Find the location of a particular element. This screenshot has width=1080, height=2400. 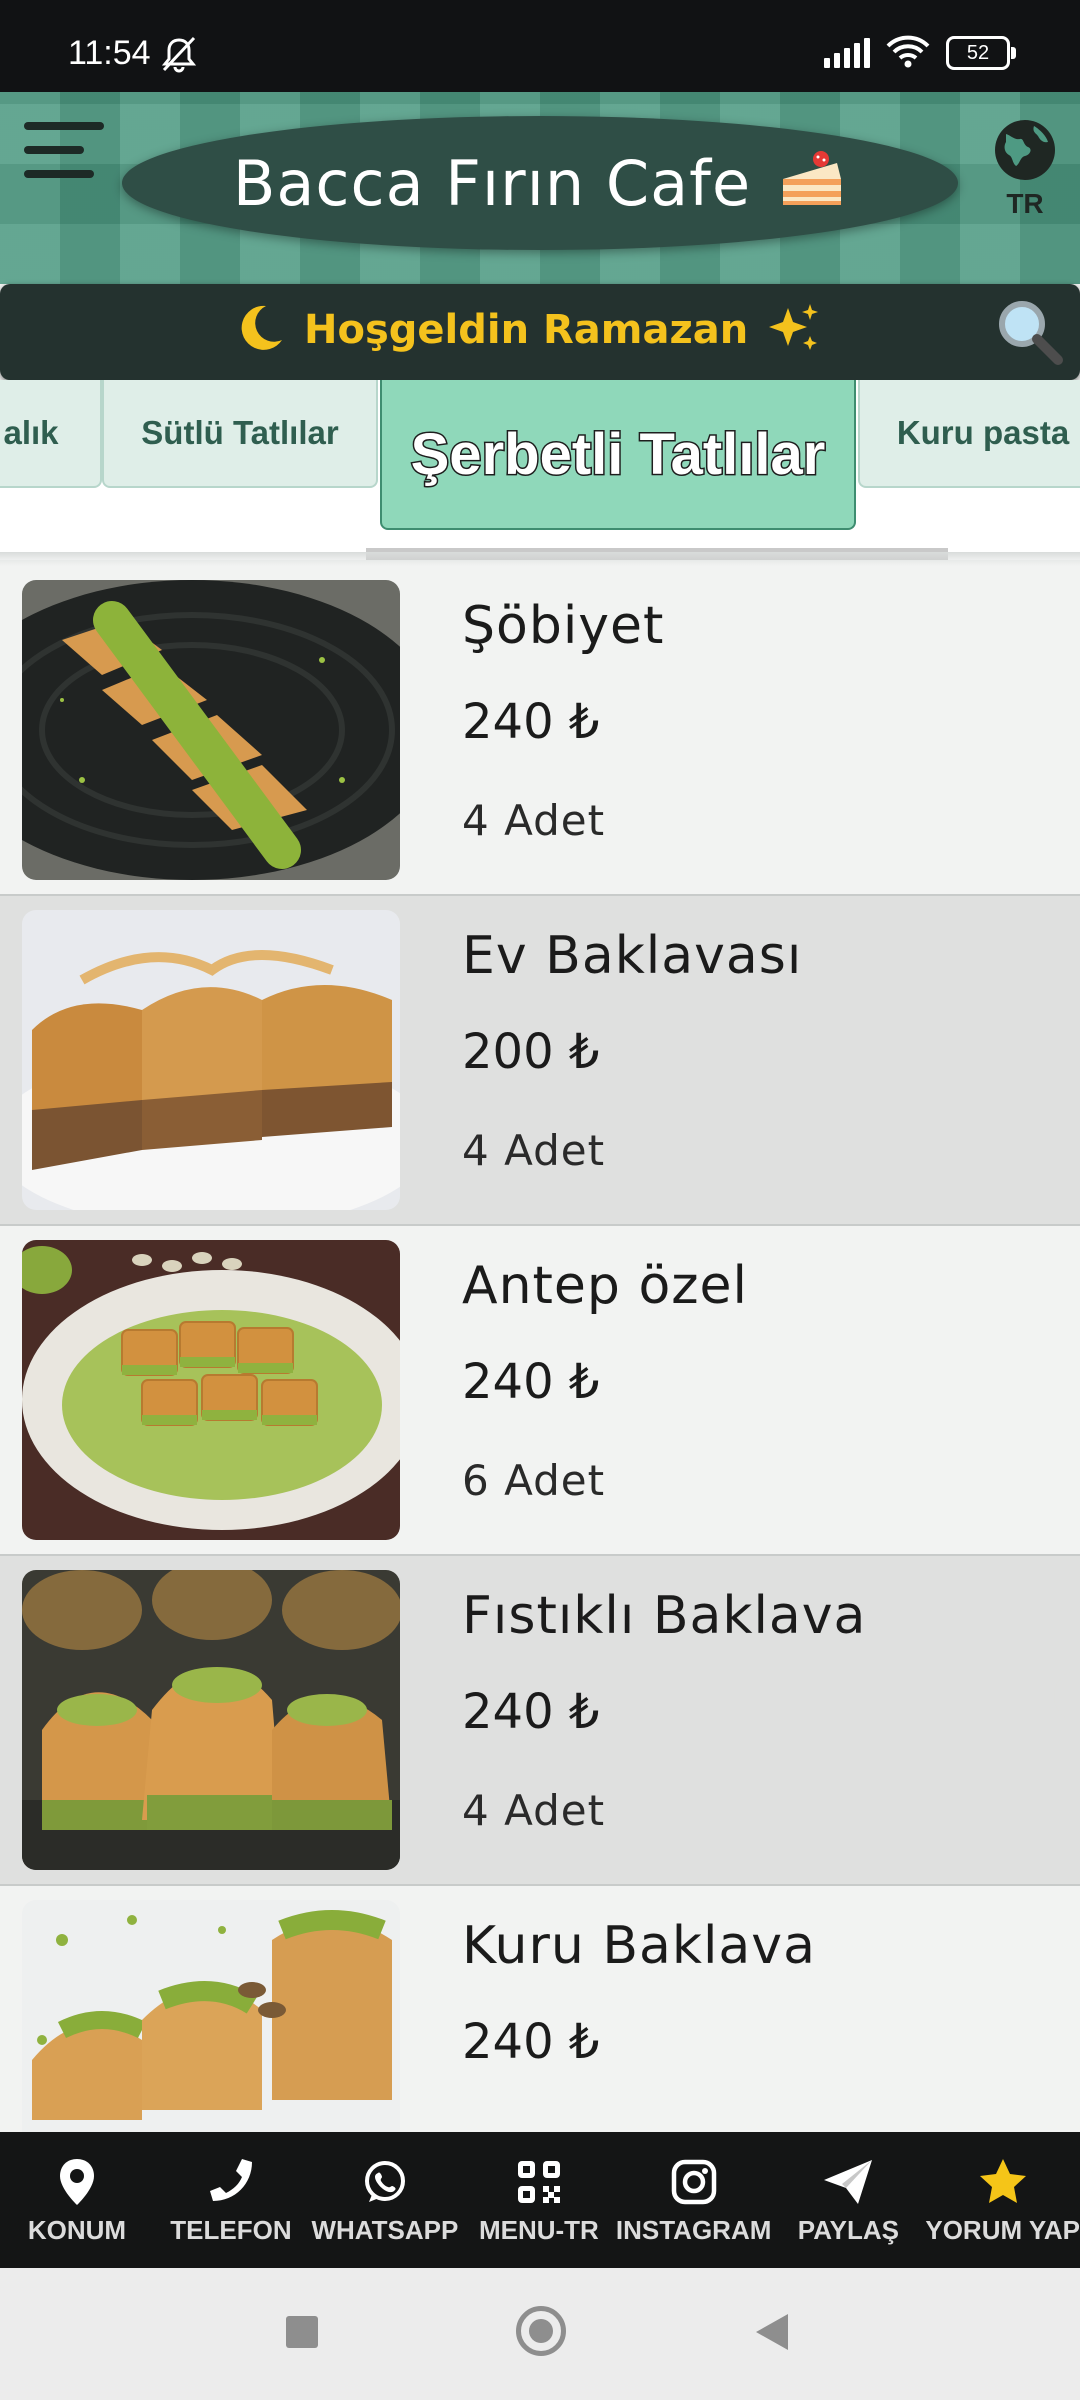

tab-serbetli-tatlilar: Şerbetli Tatlılar is located at coordinates (618, 455).